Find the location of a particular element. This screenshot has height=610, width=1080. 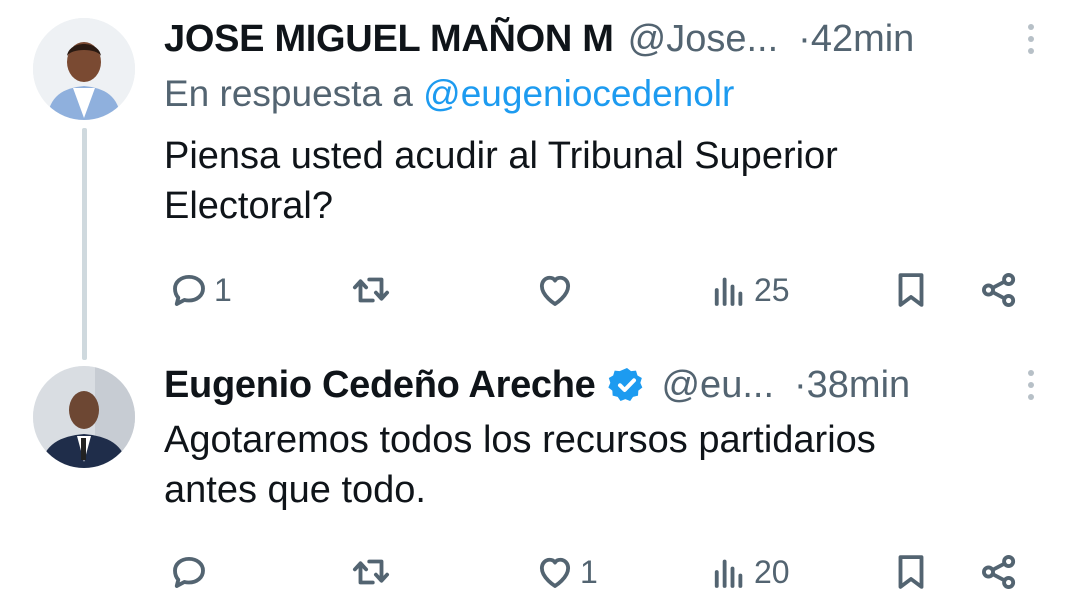

verified-badge-icon is located at coordinates (625, 384).